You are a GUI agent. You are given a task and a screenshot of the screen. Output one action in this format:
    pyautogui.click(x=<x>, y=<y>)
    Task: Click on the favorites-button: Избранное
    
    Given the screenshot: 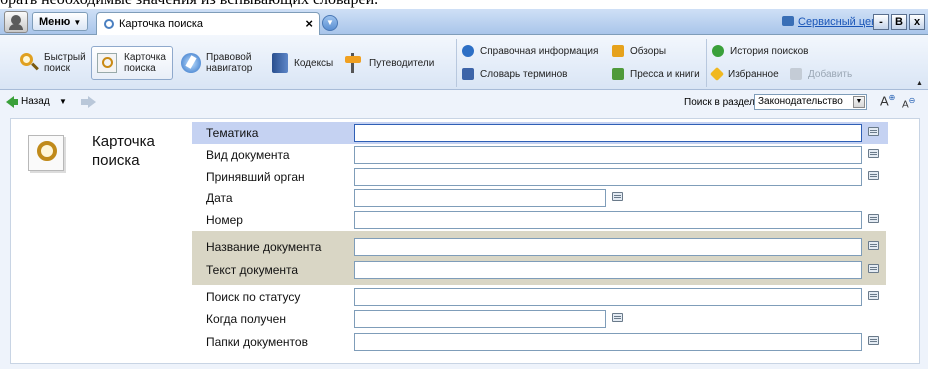 What is the action you would take?
    pyautogui.click(x=744, y=74)
    